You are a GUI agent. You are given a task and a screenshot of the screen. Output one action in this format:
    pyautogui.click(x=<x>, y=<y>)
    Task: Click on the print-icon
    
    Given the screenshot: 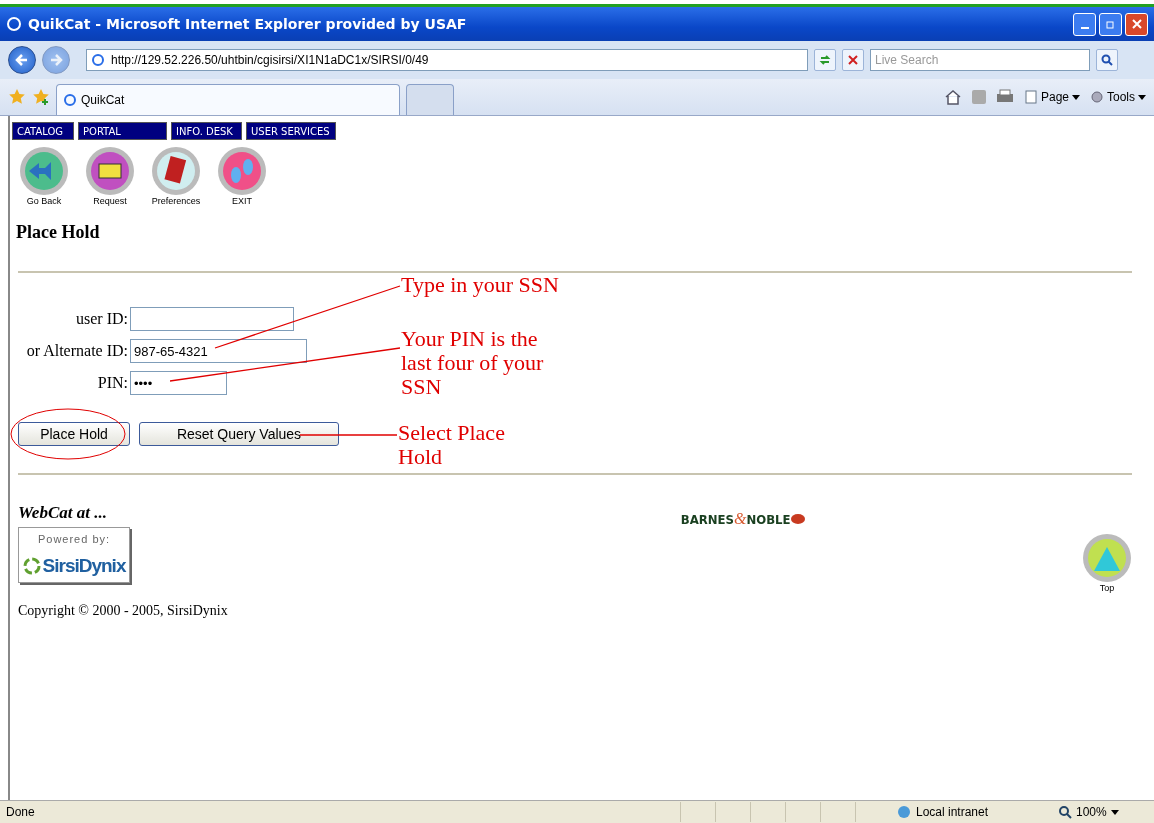 What is the action you would take?
    pyautogui.click(x=1004, y=97)
    